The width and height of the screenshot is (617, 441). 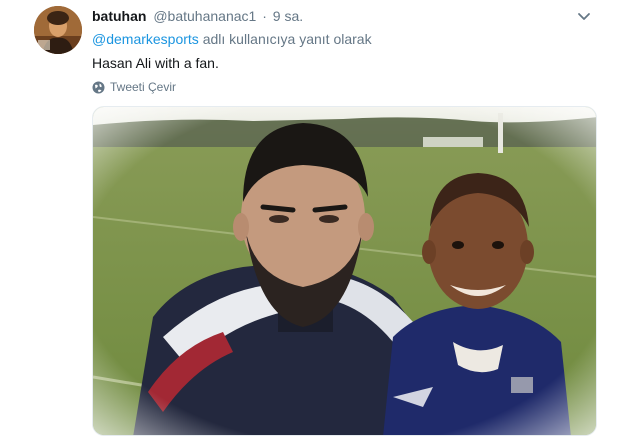 What do you see at coordinates (584, 17) in the screenshot?
I see `chevron-down-icon` at bounding box center [584, 17].